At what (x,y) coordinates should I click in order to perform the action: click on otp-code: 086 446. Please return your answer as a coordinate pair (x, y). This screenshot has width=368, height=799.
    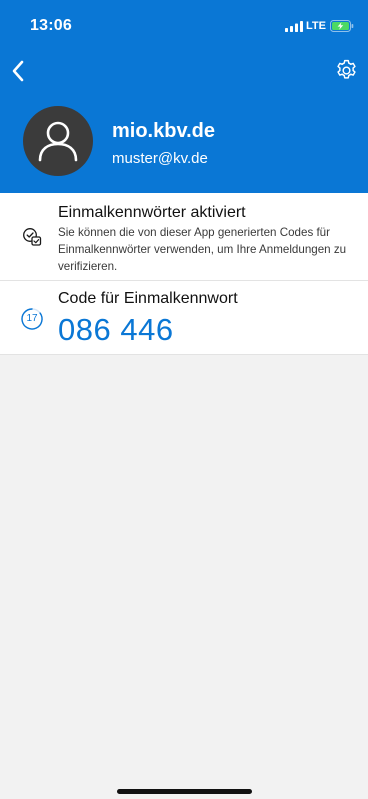
    Looking at the image, I should click on (116, 330).